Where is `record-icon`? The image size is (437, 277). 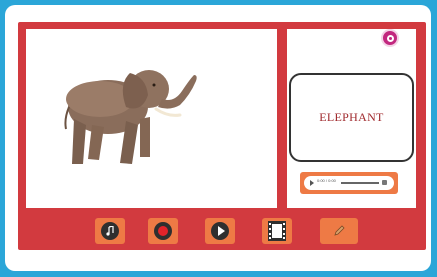
record-icon is located at coordinates (163, 231).